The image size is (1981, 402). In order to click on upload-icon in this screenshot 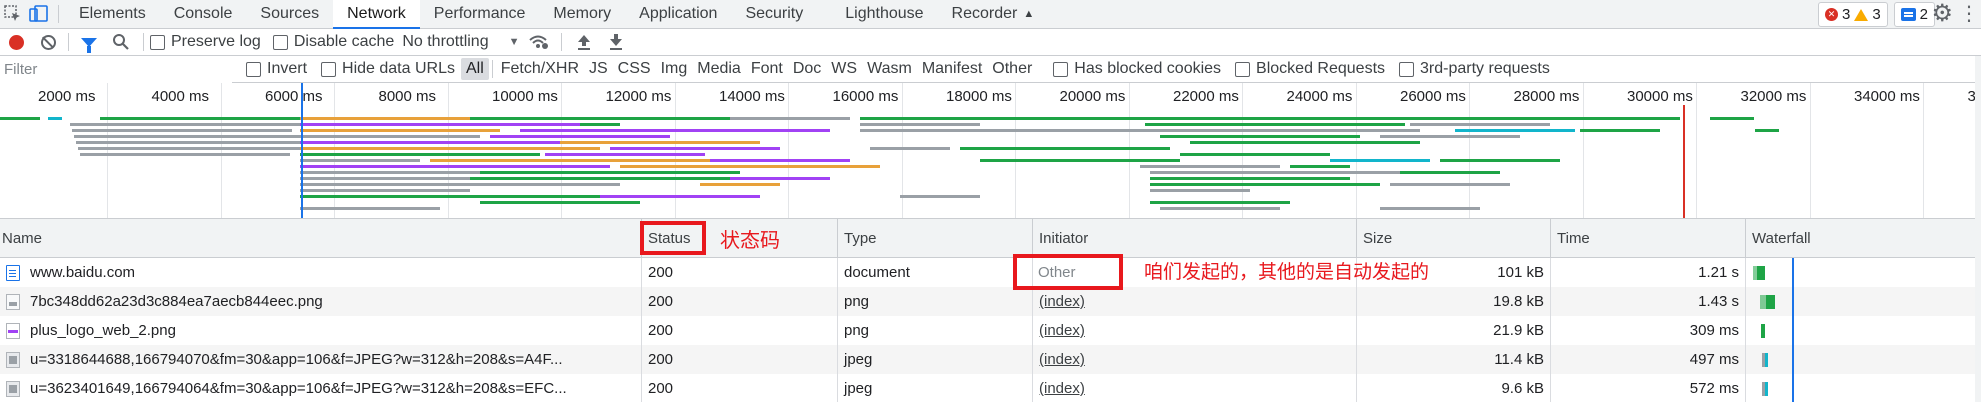, I will do `click(584, 42)`.